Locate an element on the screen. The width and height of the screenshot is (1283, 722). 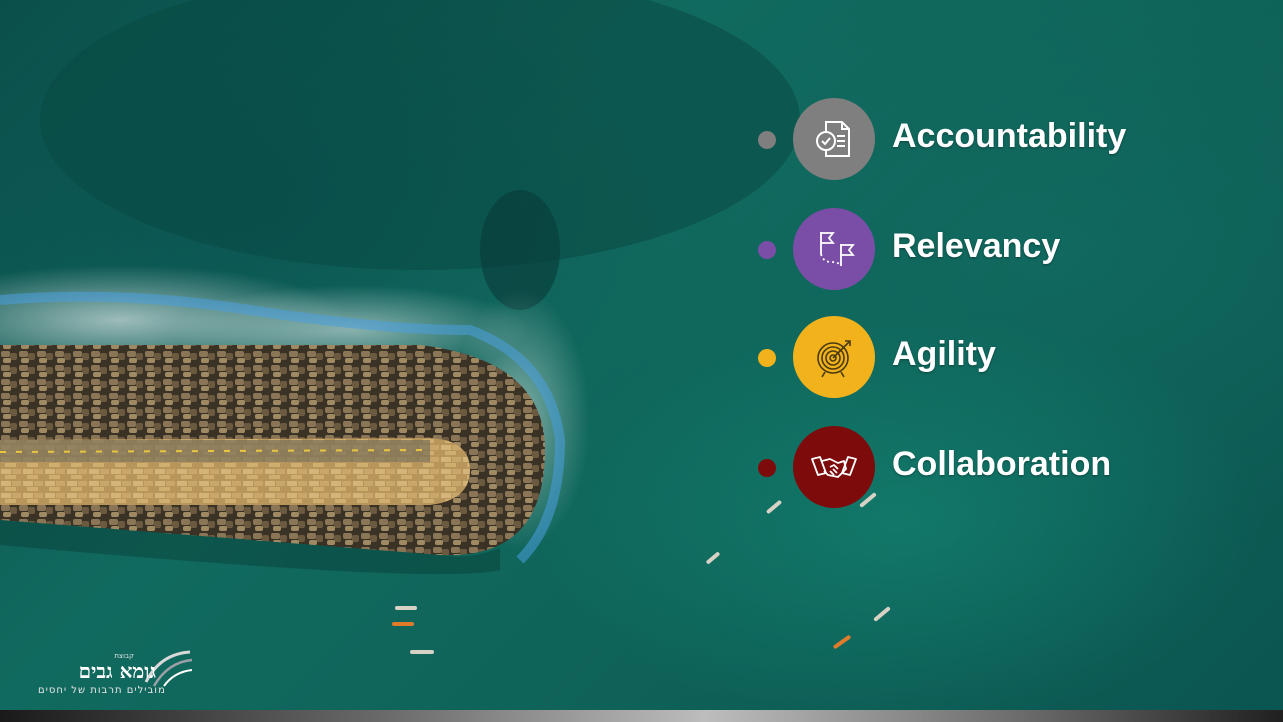
flags-route-icon is located at coordinates (834, 249).